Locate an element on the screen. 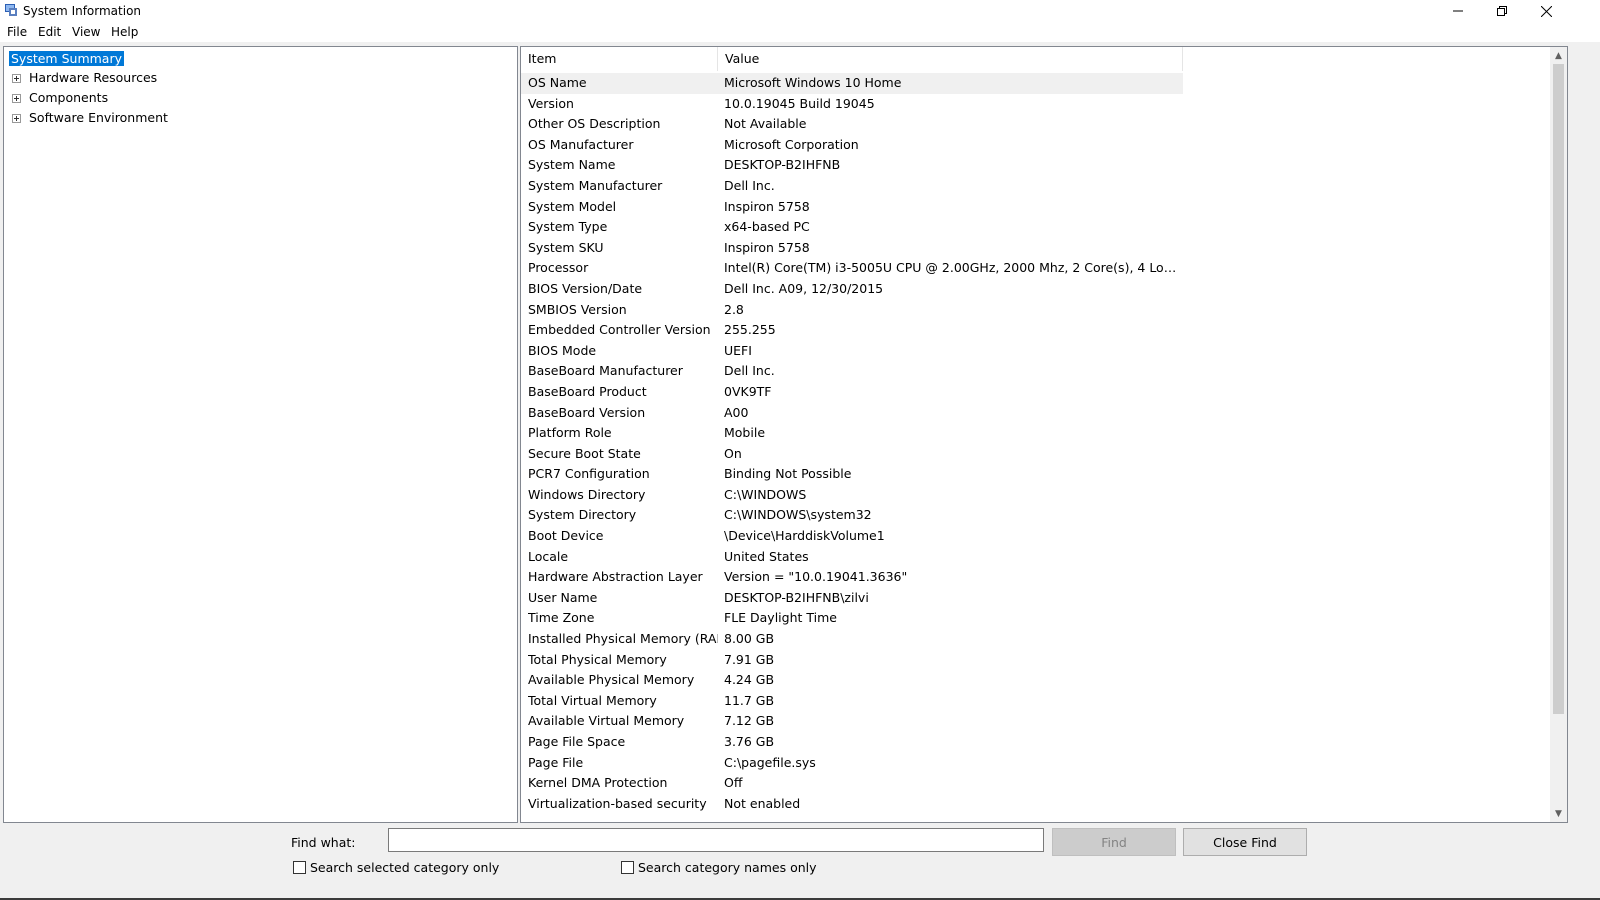 This screenshot has height=900, width=1600. close-icon is located at coordinates (1546, 11).